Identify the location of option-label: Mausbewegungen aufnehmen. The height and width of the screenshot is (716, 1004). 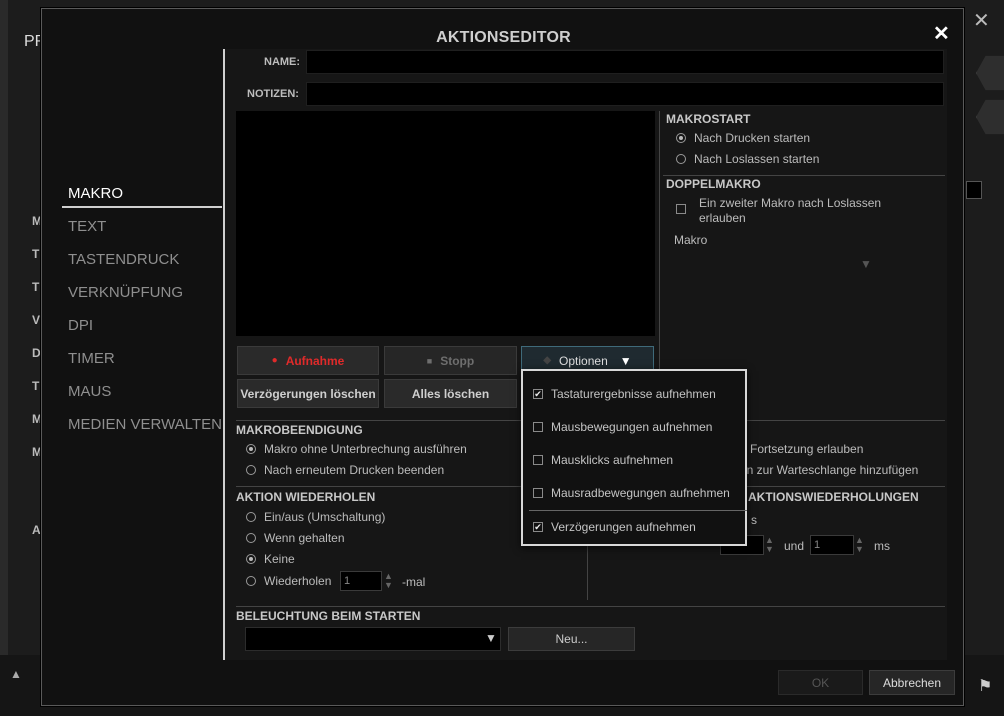
(632, 427).